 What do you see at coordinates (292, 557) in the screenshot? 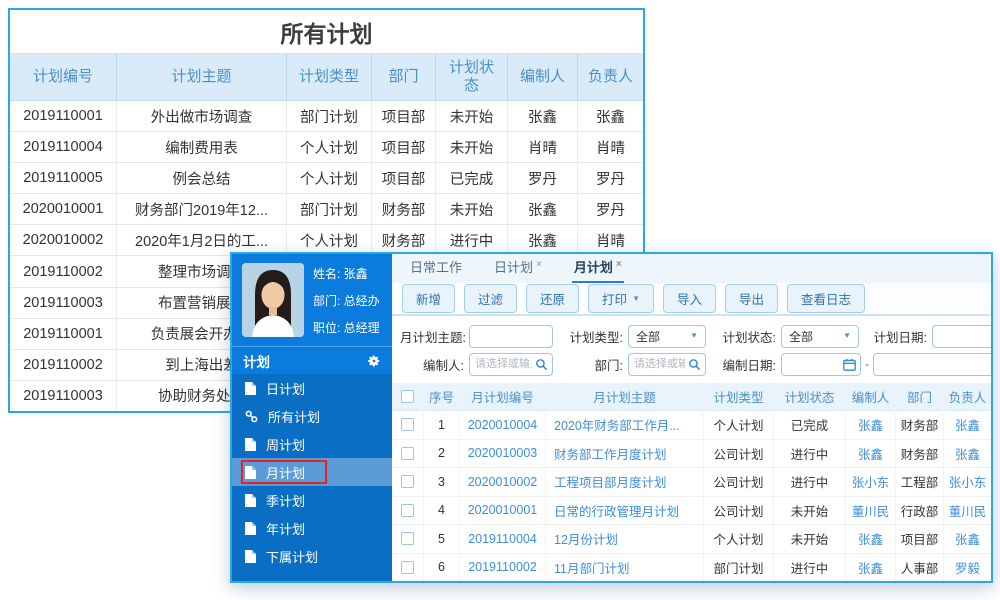
I see `sidebar-item-label: 下属计划` at bounding box center [292, 557].